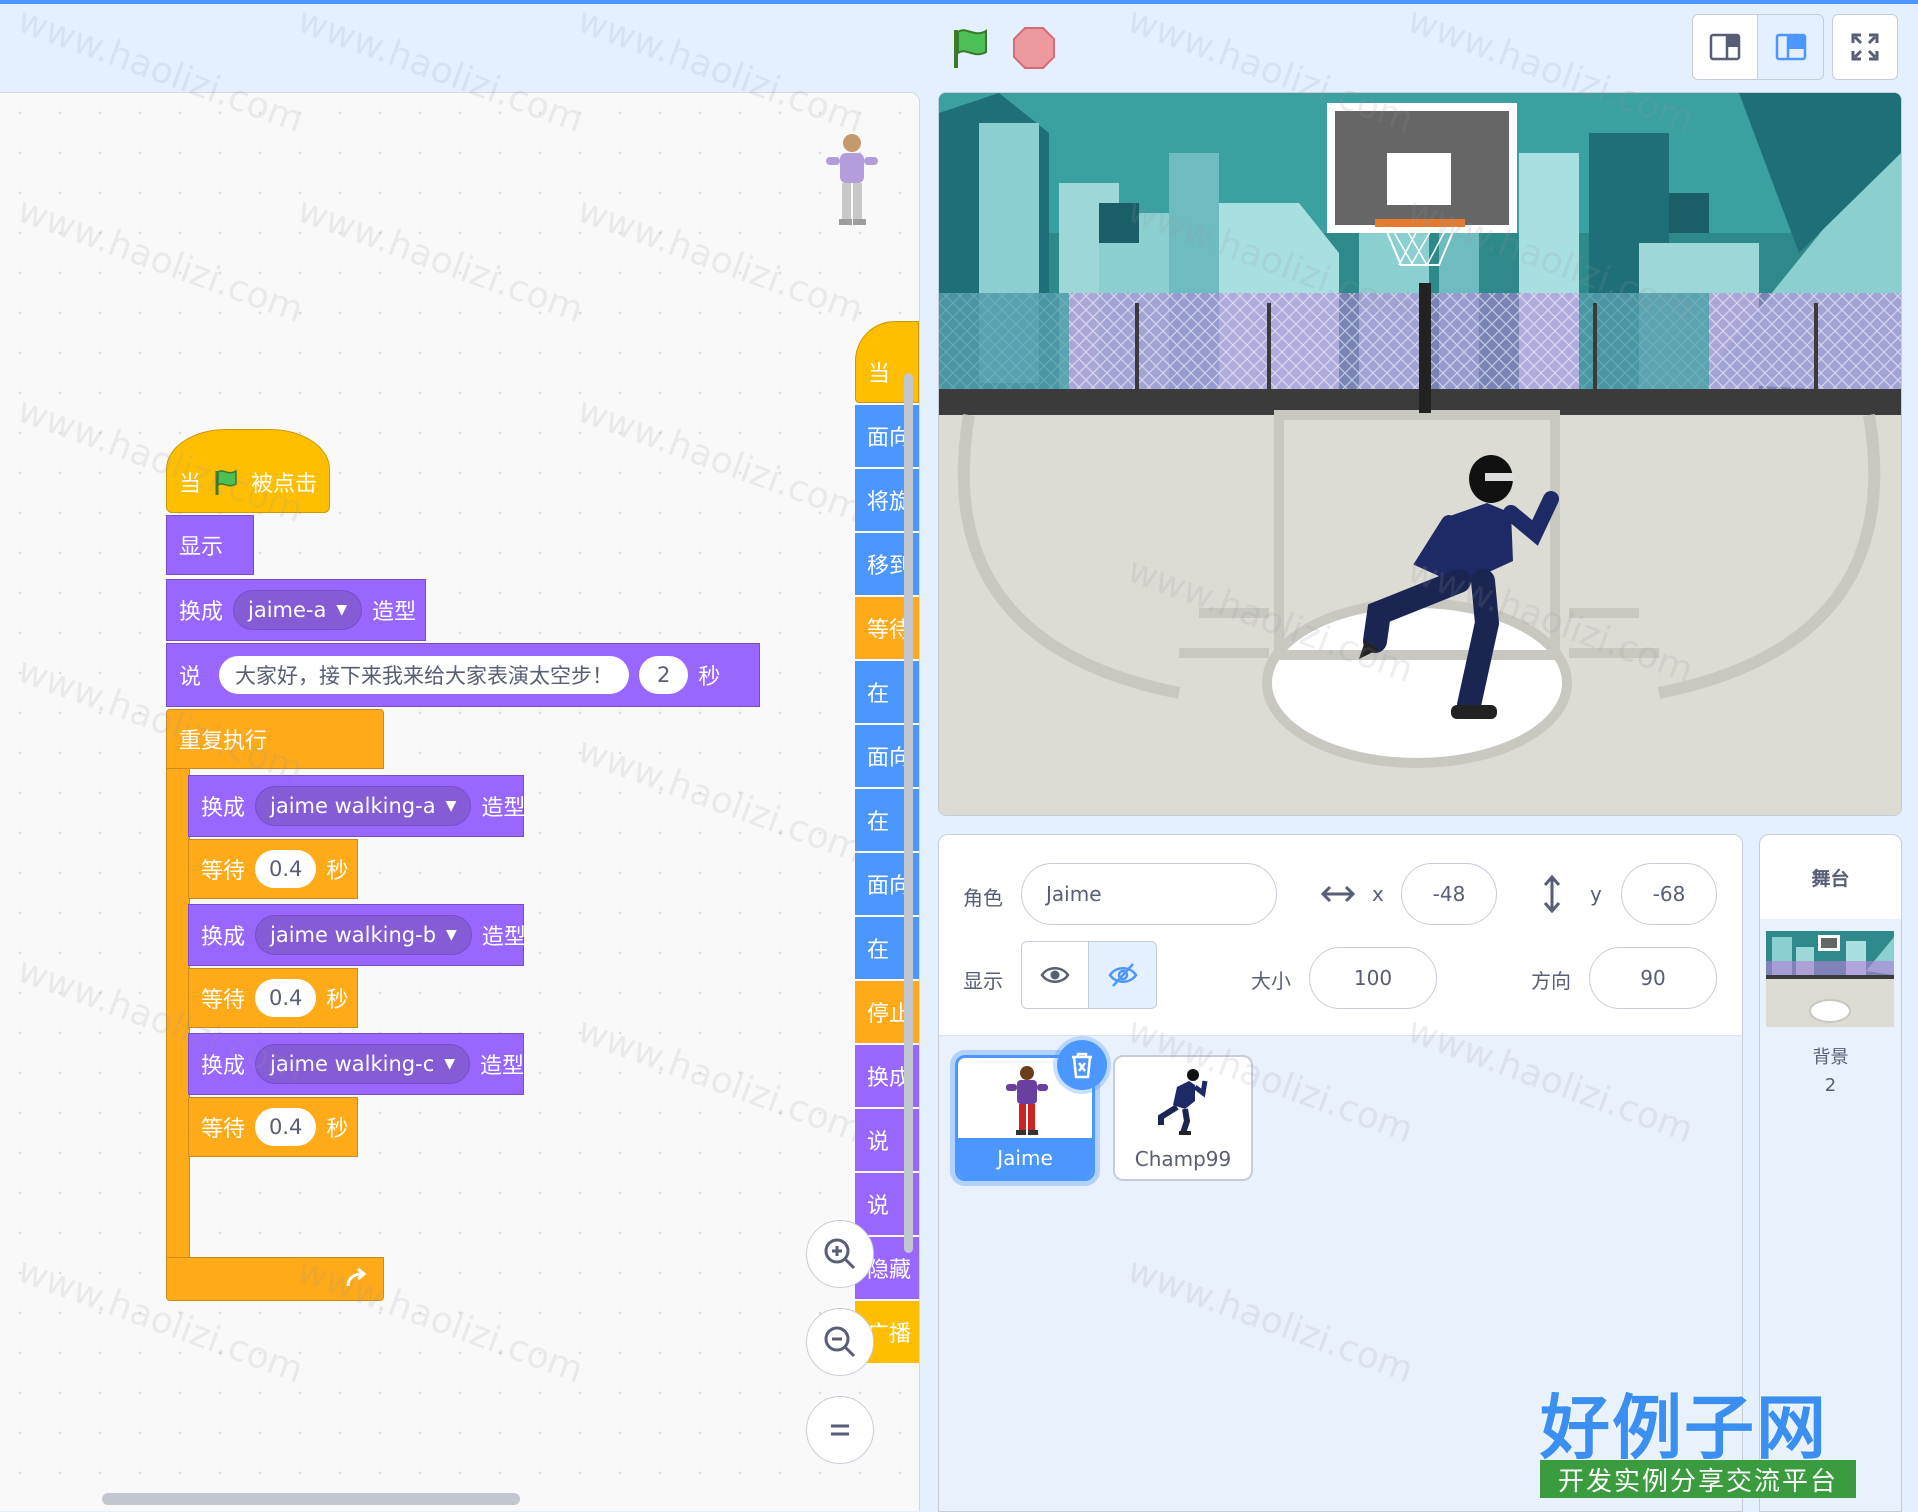 The width and height of the screenshot is (1918, 1512). I want to click on brand-watermark: 好例子网 开发实例分享交流平台, so click(1698, 1436).